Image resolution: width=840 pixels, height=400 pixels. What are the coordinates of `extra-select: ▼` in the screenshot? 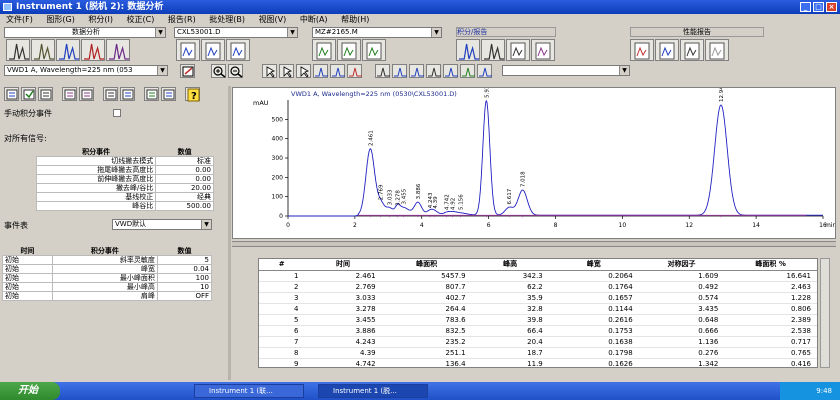 It's located at (566, 70).